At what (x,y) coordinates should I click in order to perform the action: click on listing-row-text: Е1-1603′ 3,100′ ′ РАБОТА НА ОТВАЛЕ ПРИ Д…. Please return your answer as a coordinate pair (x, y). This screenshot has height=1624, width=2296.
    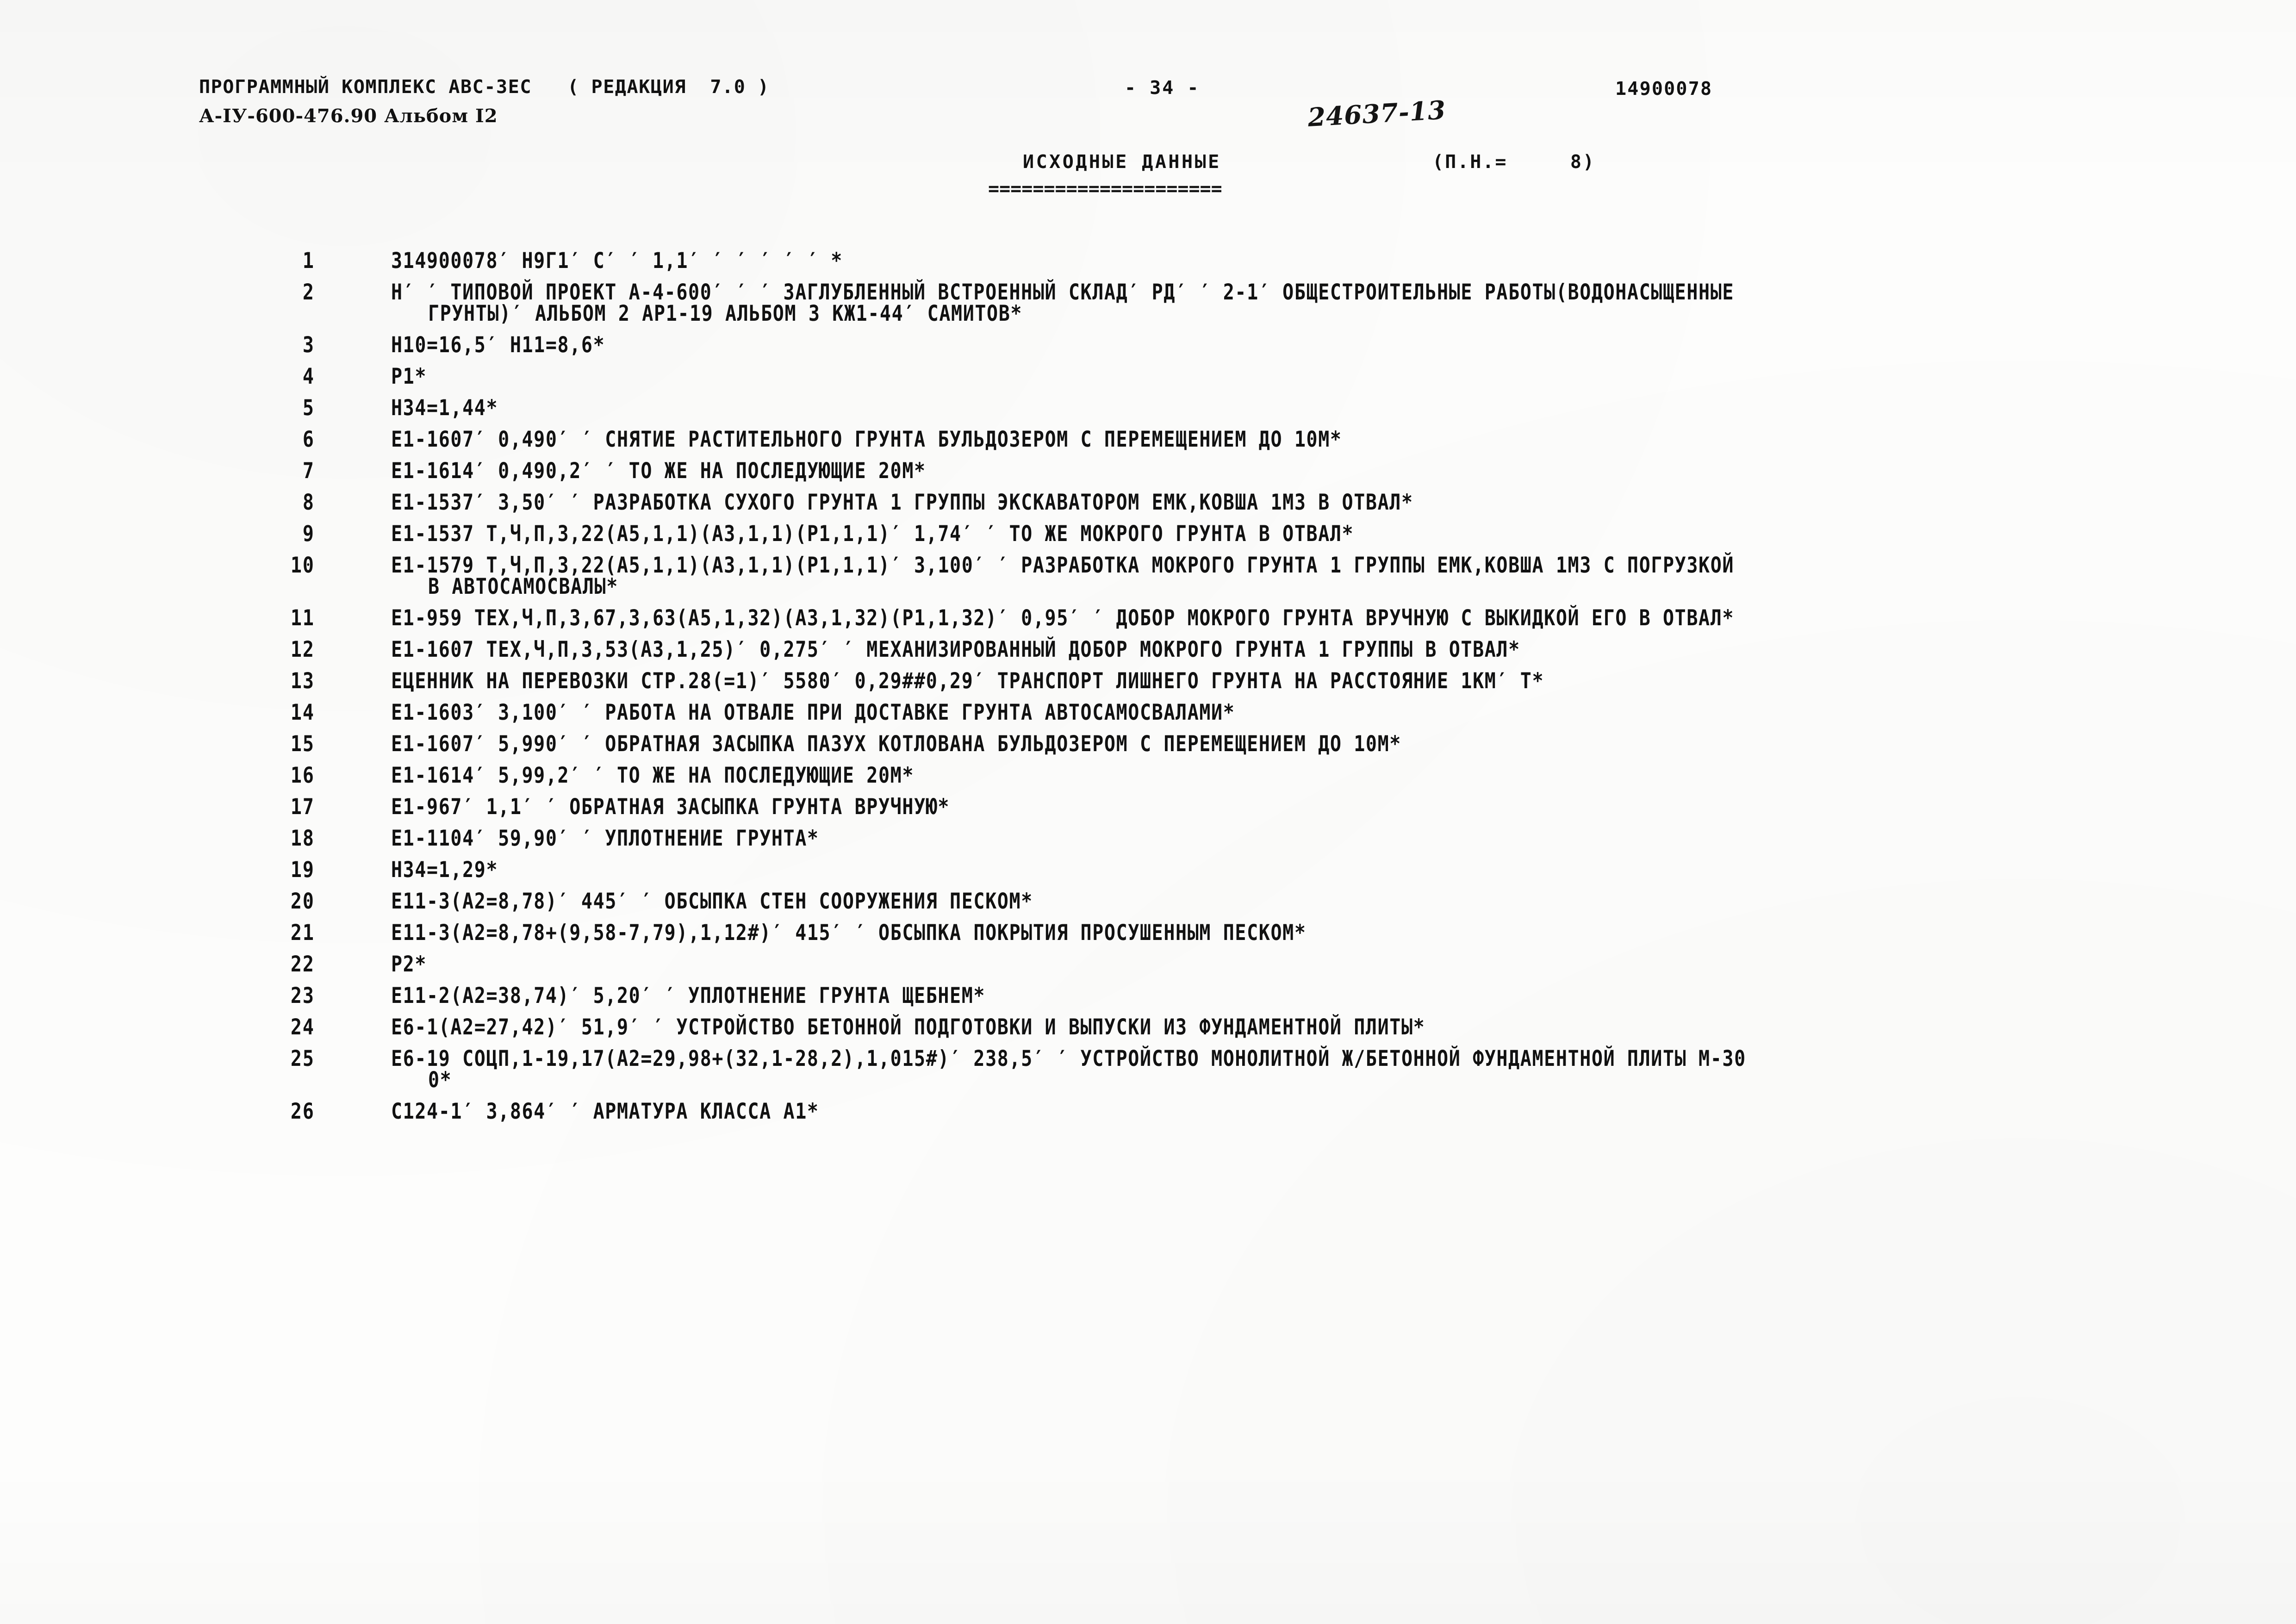
    Looking at the image, I should click on (813, 712).